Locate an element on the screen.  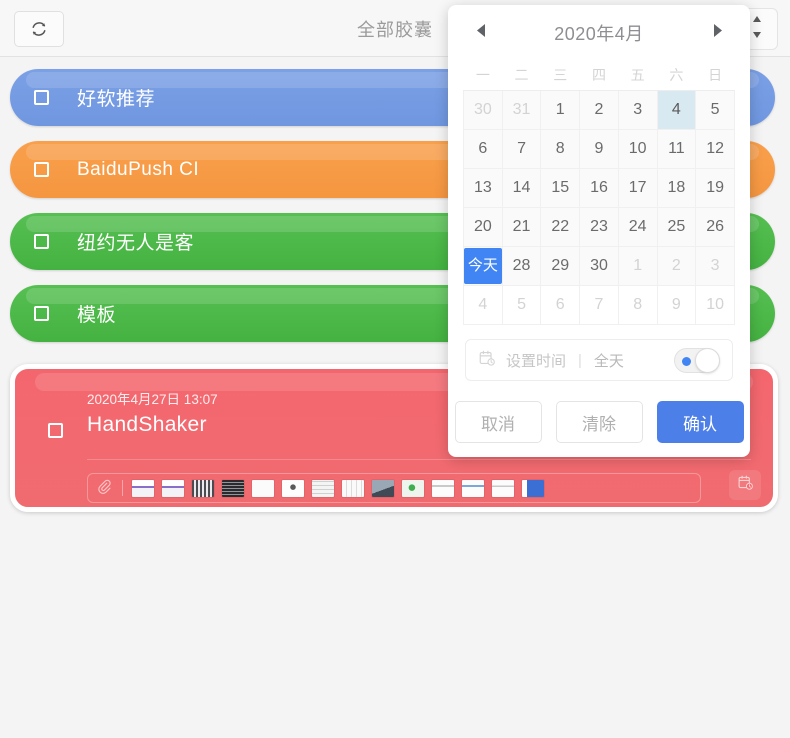
clear-button: 清除 is located at coordinates (599, 422).